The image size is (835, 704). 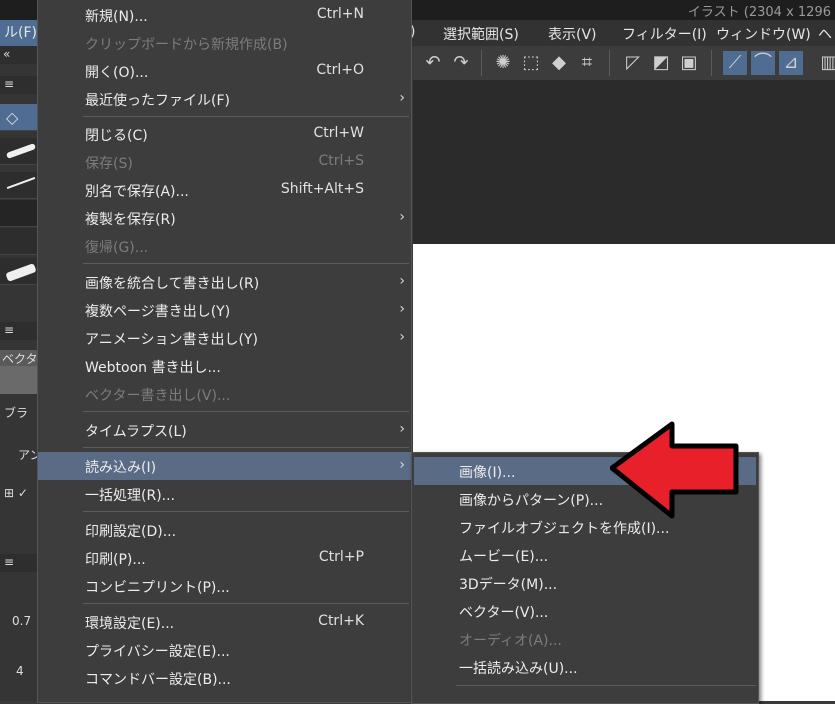 I want to click on vector-label: ベクタ, so click(x=20, y=358).